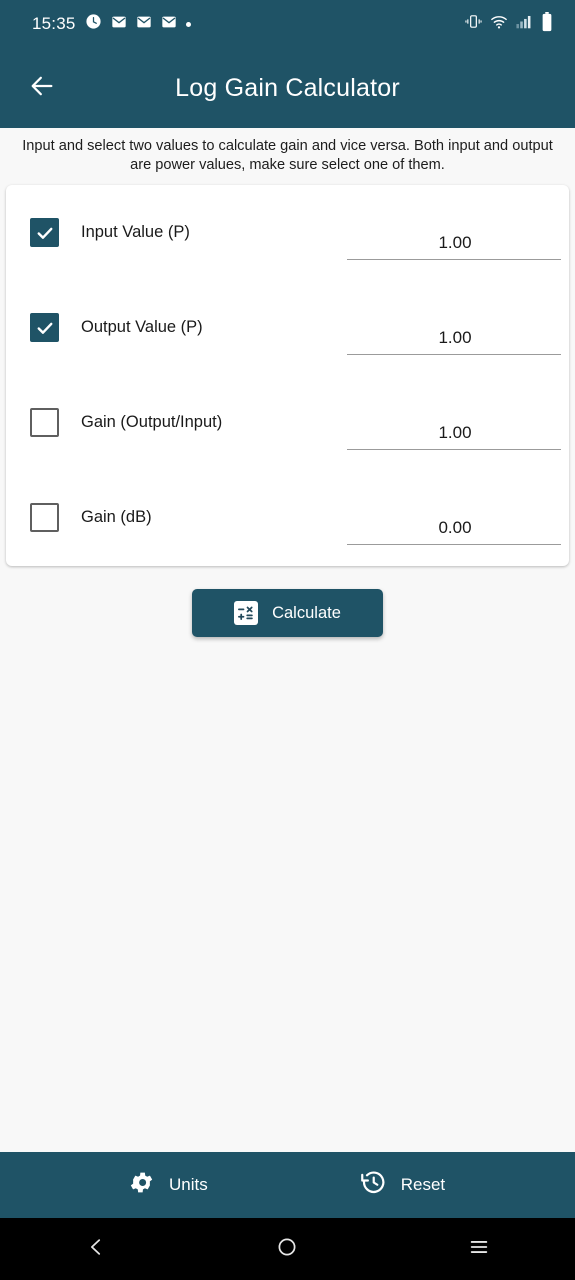 The width and height of the screenshot is (575, 1280). I want to click on value-field-gain-db: 0.00, so click(455, 517).